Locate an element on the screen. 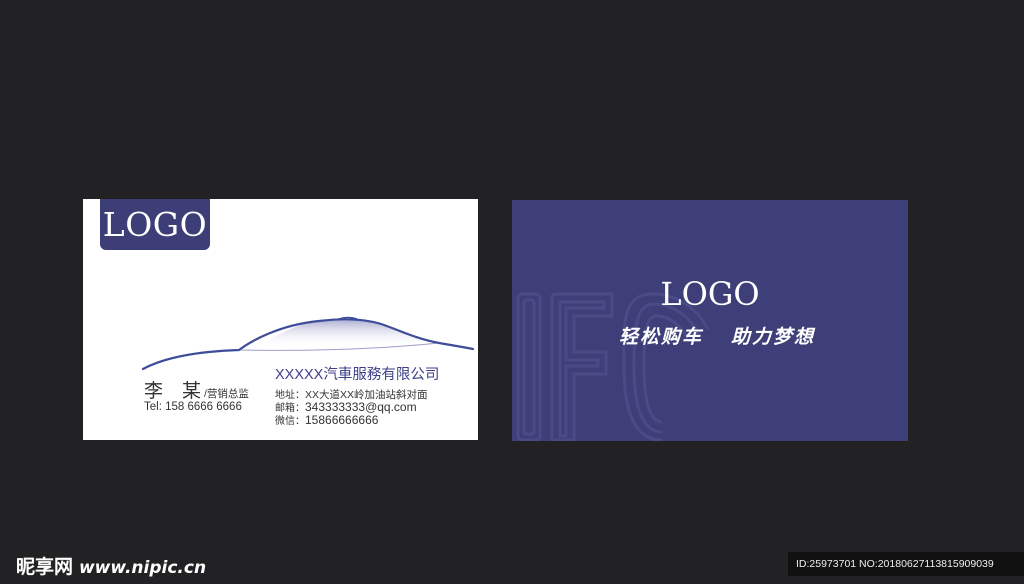 The image size is (1024, 584). site-url: www.nipic.cn is located at coordinates (142, 568).